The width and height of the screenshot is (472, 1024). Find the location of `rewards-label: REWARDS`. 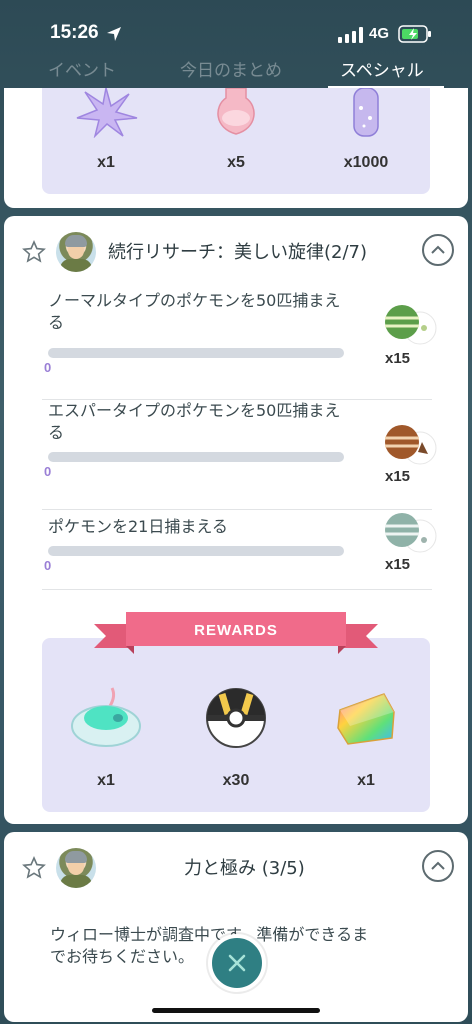

rewards-label: REWARDS is located at coordinates (236, 630).